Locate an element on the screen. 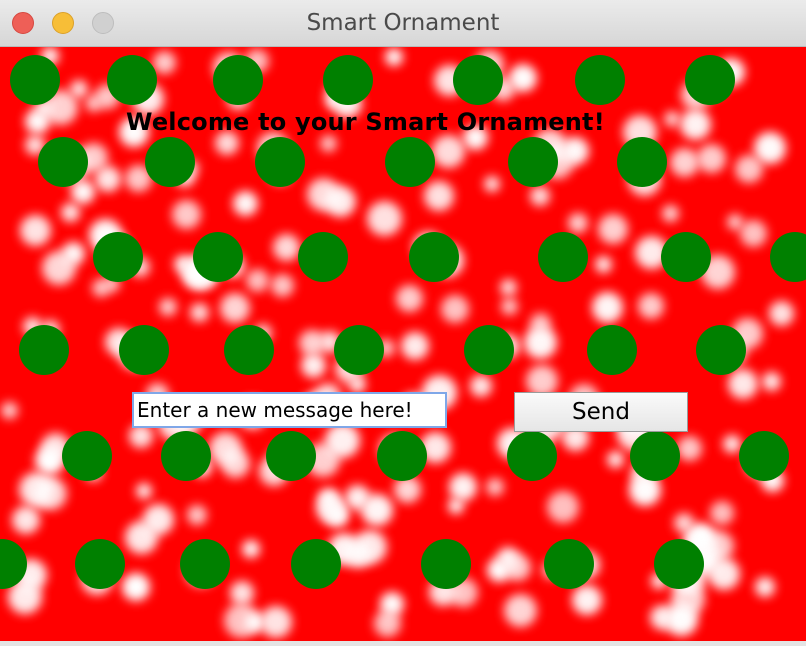 This screenshot has width=806, height=646. send-button: Send is located at coordinates (601, 412).